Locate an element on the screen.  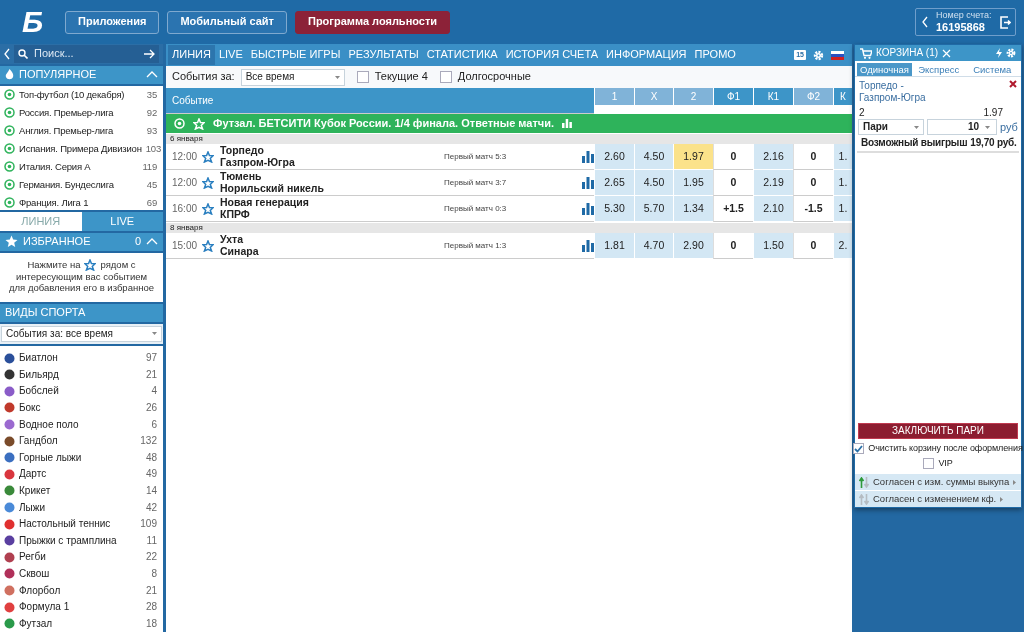
event-count: 26 is located at coordinates (151, 408).